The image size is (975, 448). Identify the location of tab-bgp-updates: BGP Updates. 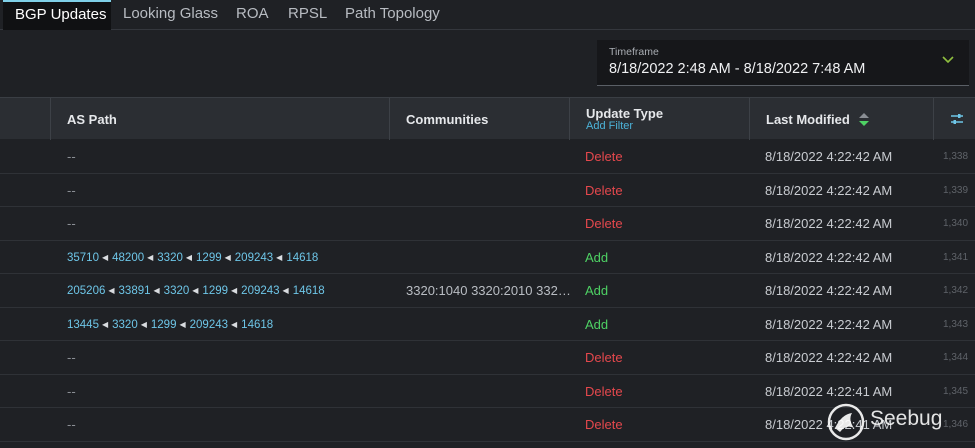
(57, 15).